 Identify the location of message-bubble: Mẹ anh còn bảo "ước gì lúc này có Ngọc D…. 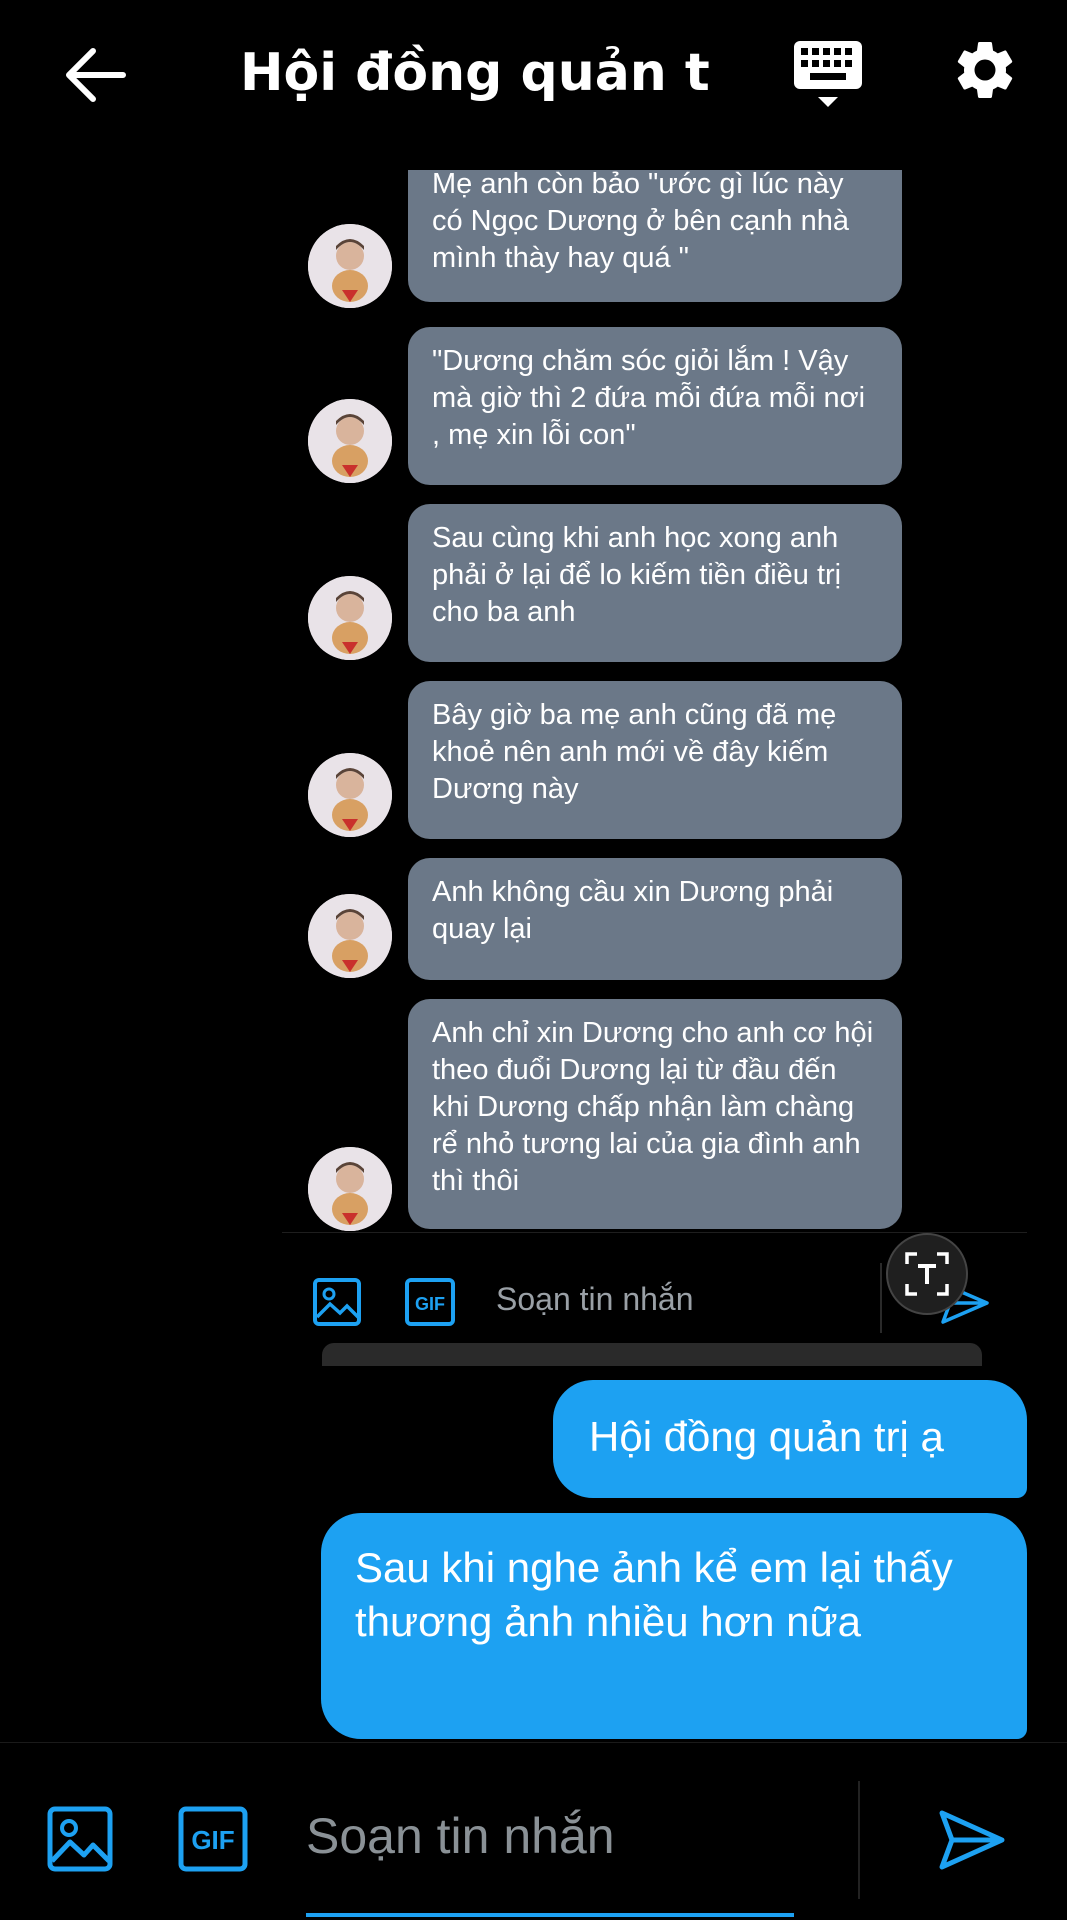
(655, 236).